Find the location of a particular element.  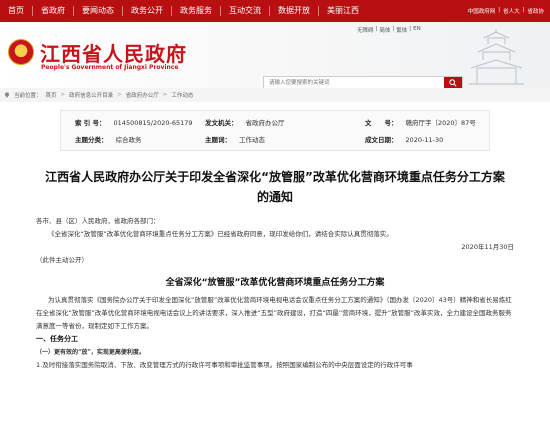

nav-beautiful-jiangxi: 美丽江西 is located at coordinates (343, 11).